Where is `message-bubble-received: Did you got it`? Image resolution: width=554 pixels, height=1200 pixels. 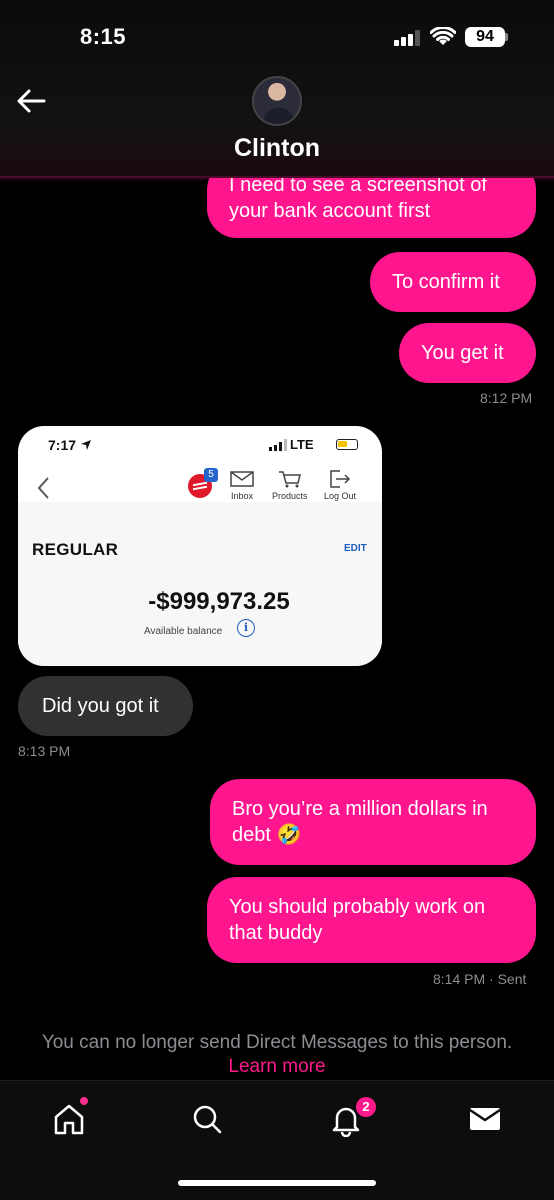 message-bubble-received: Did you got it is located at coordinates (105, 706).